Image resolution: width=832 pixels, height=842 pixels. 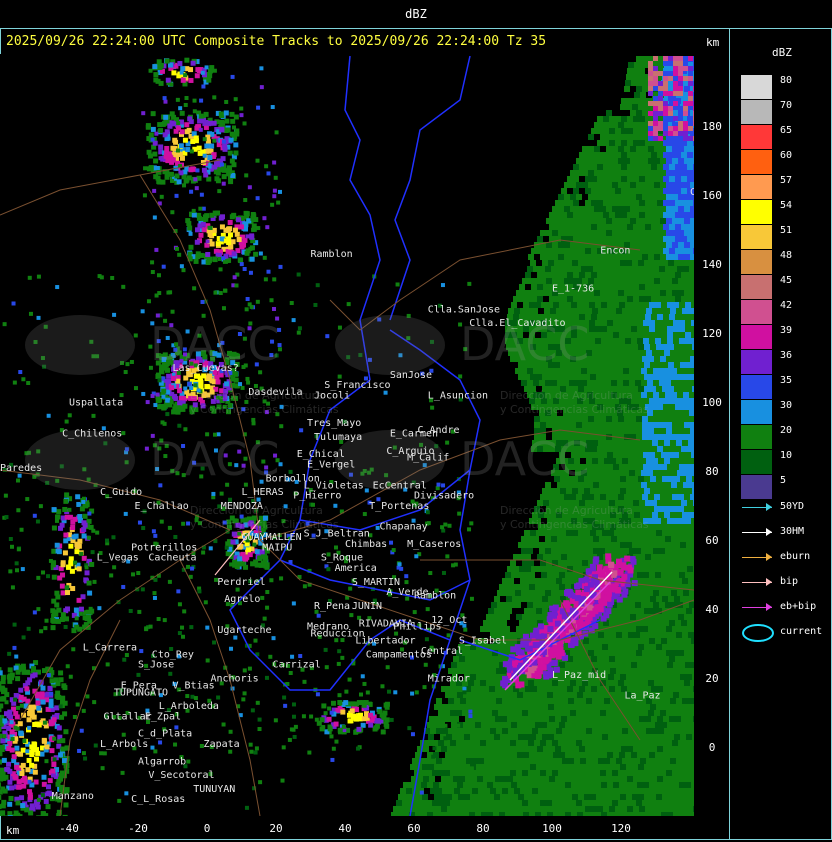 I want to click on place-label: E_Challao, so click(x=162, y=506).